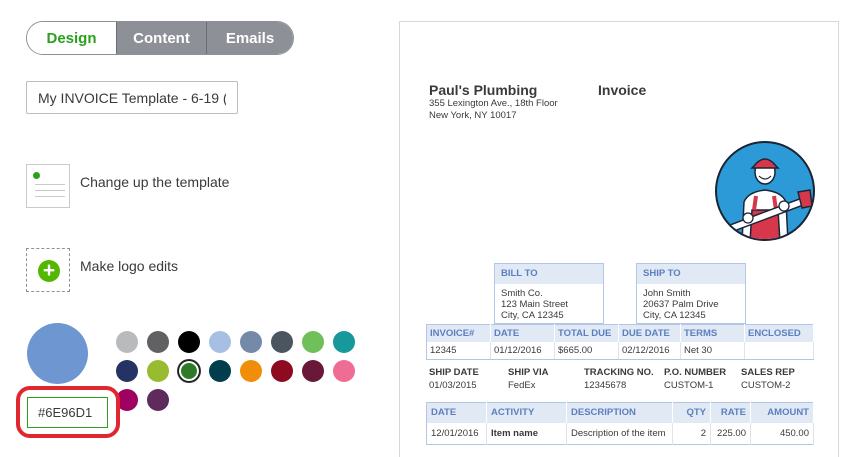  I want to click on logo-edits-label: Make logo edits, so click(129, 266).